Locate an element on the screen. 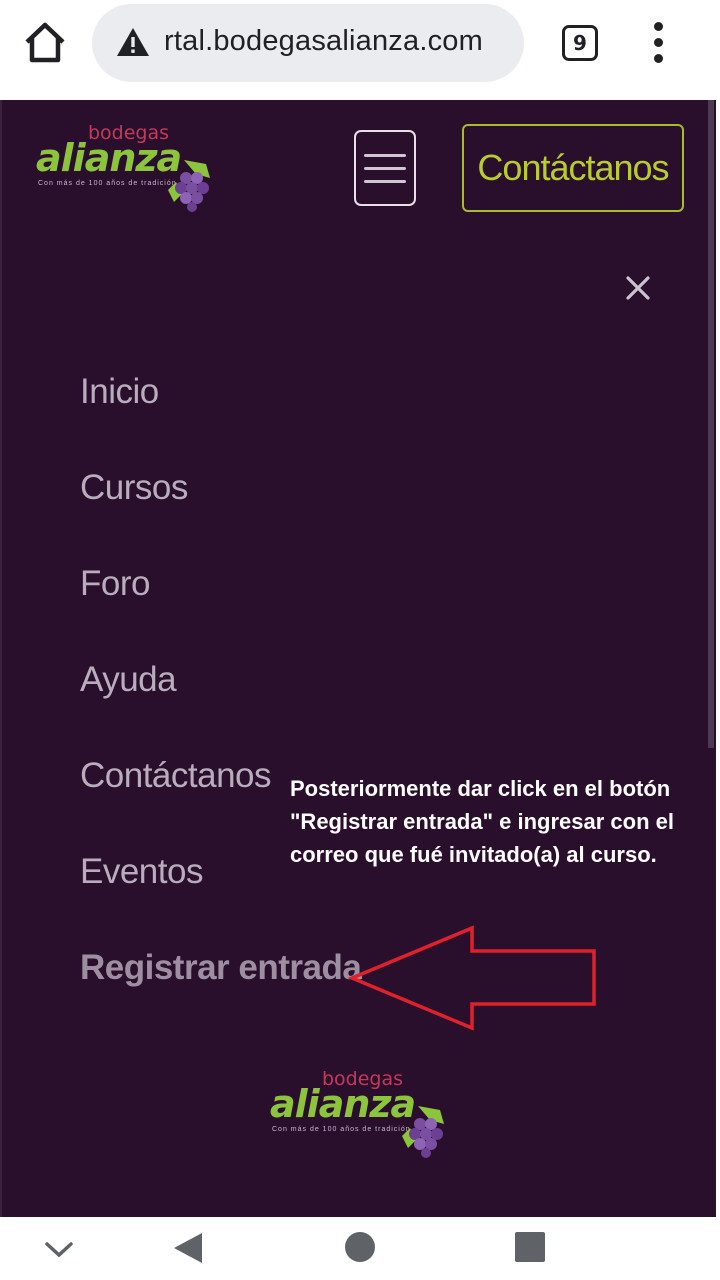  collapse-icon is located at coordinates (59, 1252).